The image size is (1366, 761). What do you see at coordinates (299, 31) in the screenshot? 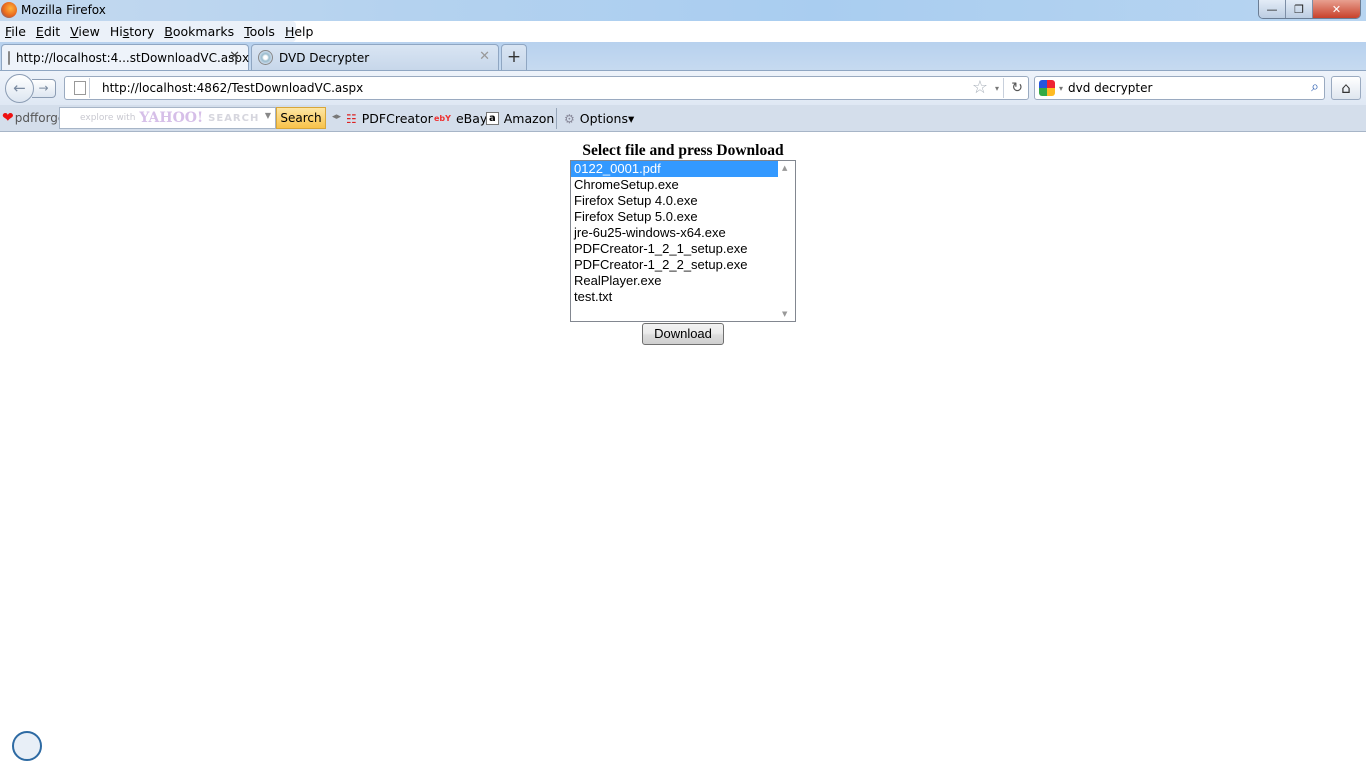
I see `menu-help: Help` at bounding box center [299, 31].